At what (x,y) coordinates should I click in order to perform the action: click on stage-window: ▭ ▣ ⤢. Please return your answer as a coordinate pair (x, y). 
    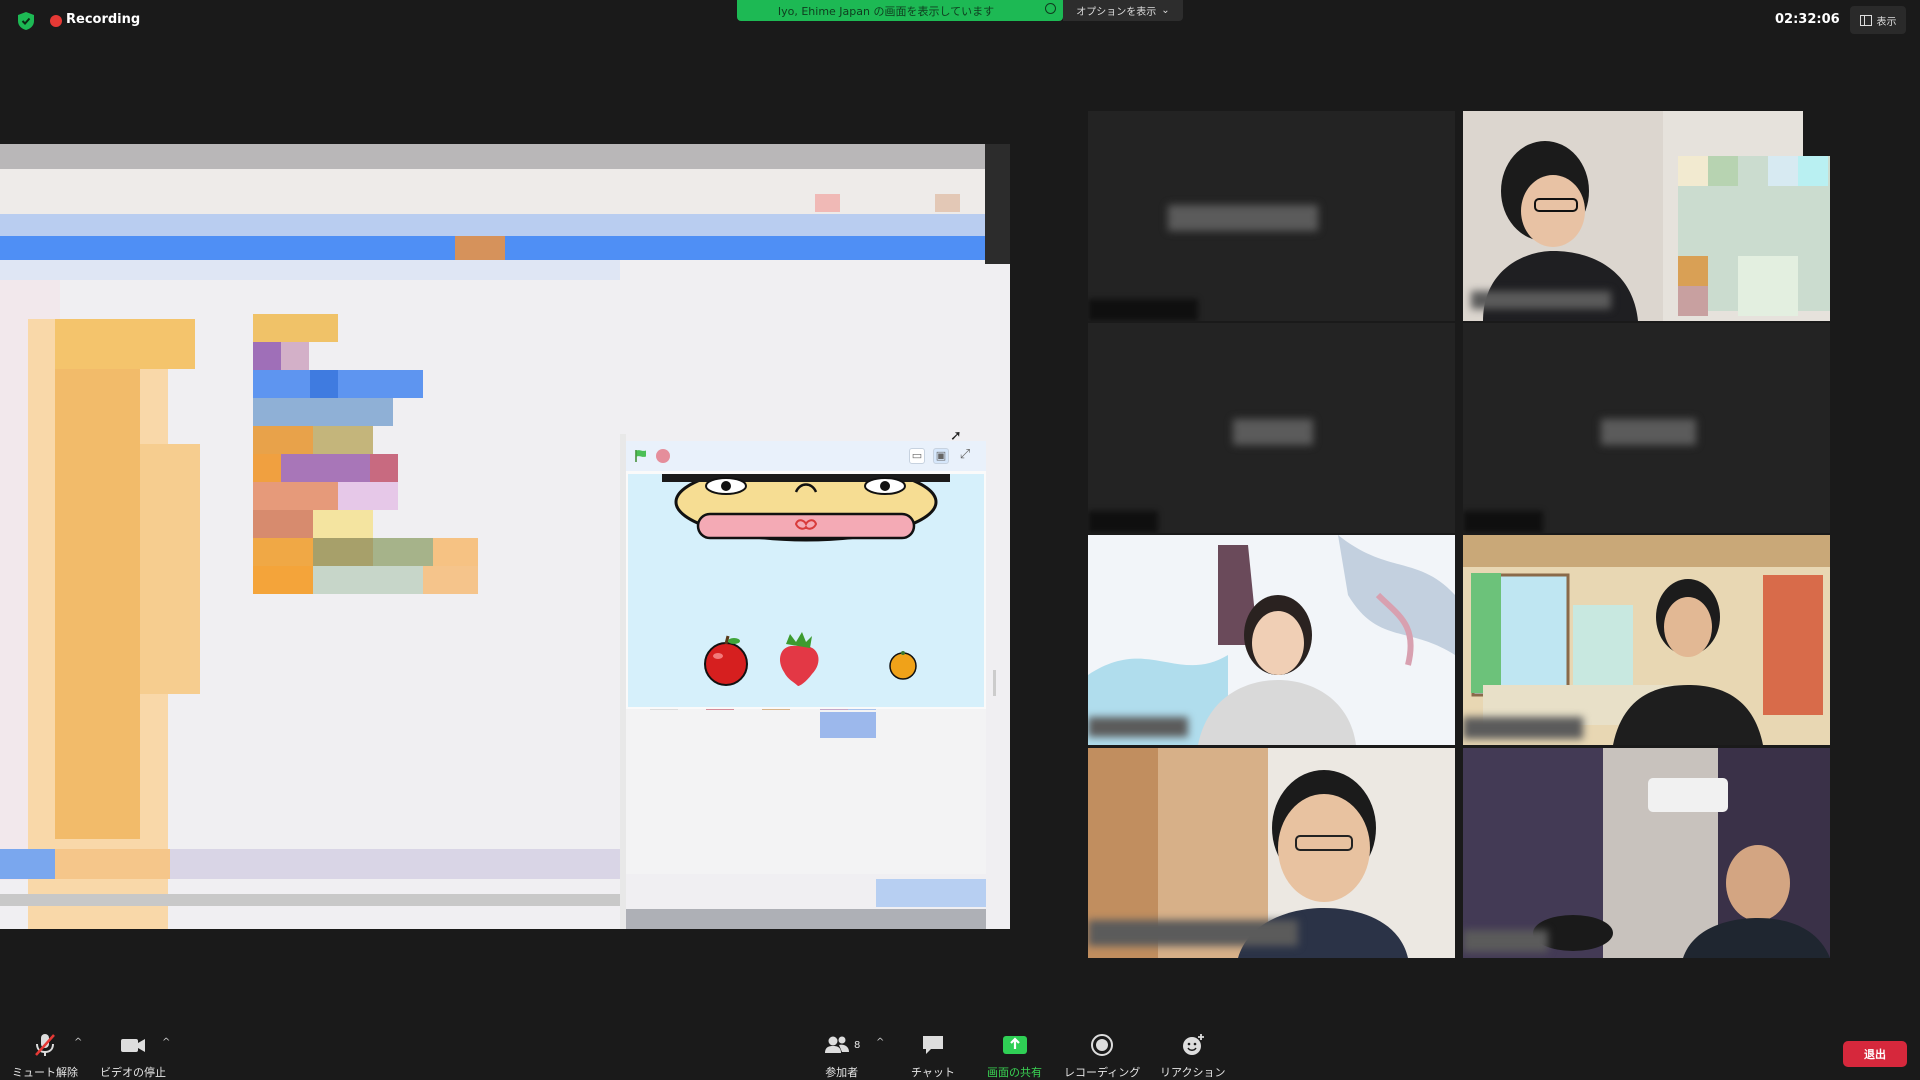
    Looking at the image, I should click on (806, 575).